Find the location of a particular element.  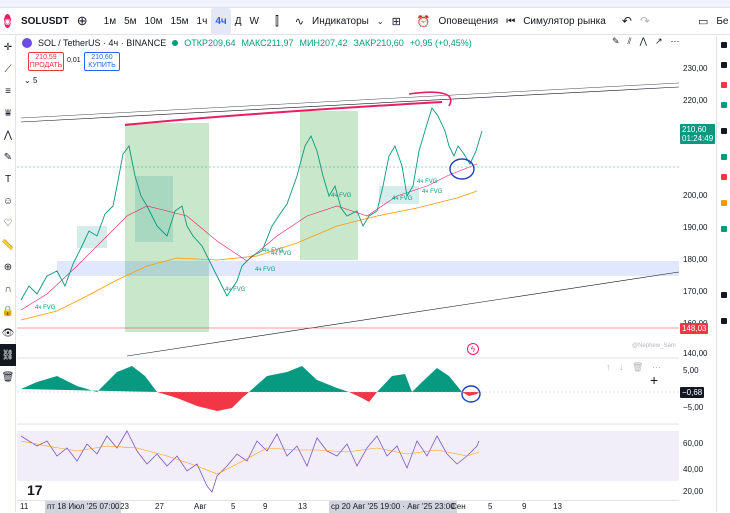

horizontal-lines-icon: ≡ is located at coordinates (8, 91).